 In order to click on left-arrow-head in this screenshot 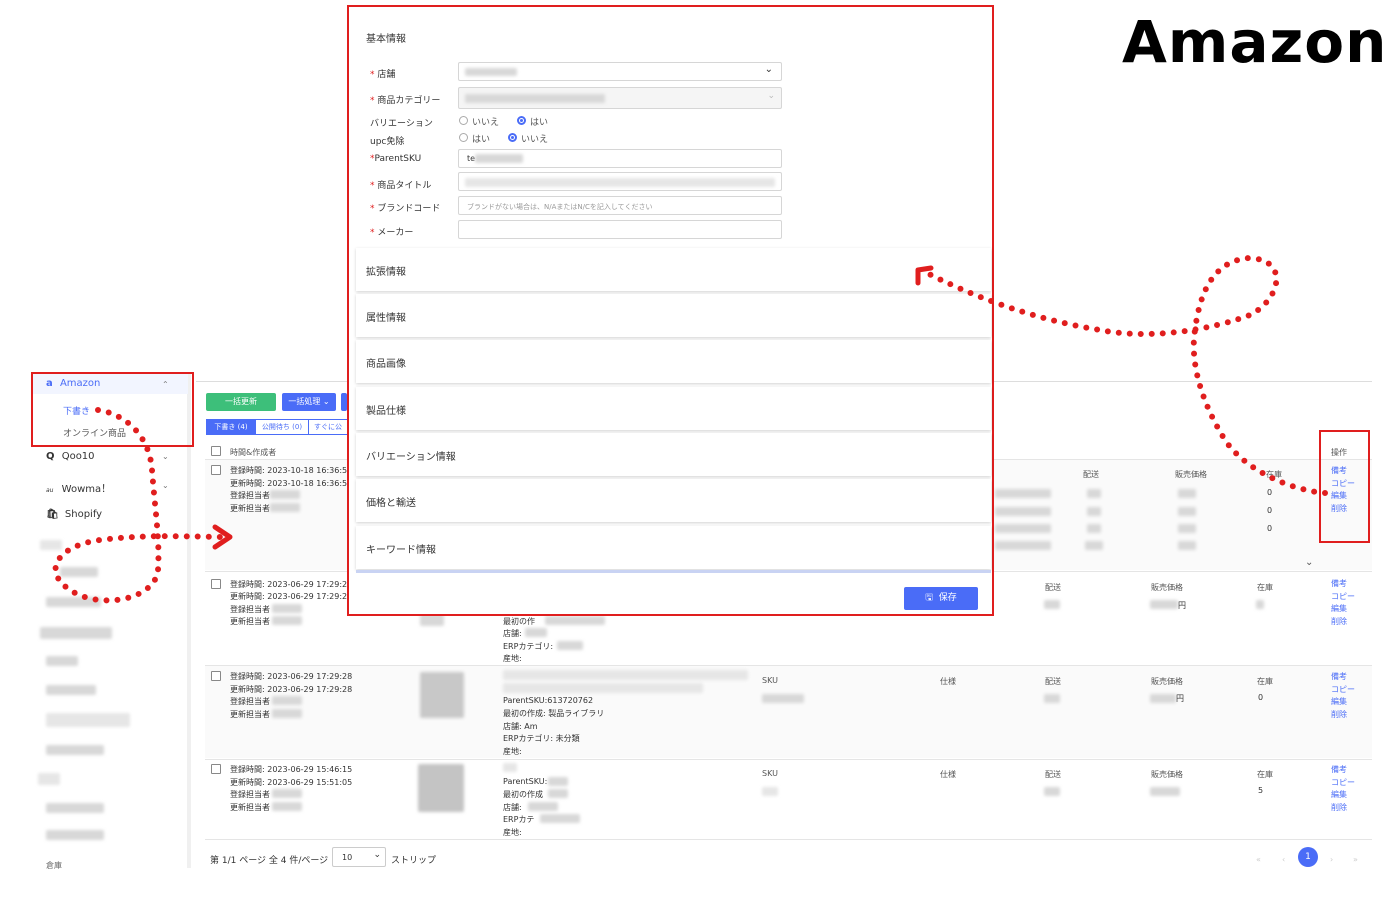, I will do `click(222, 537)`.